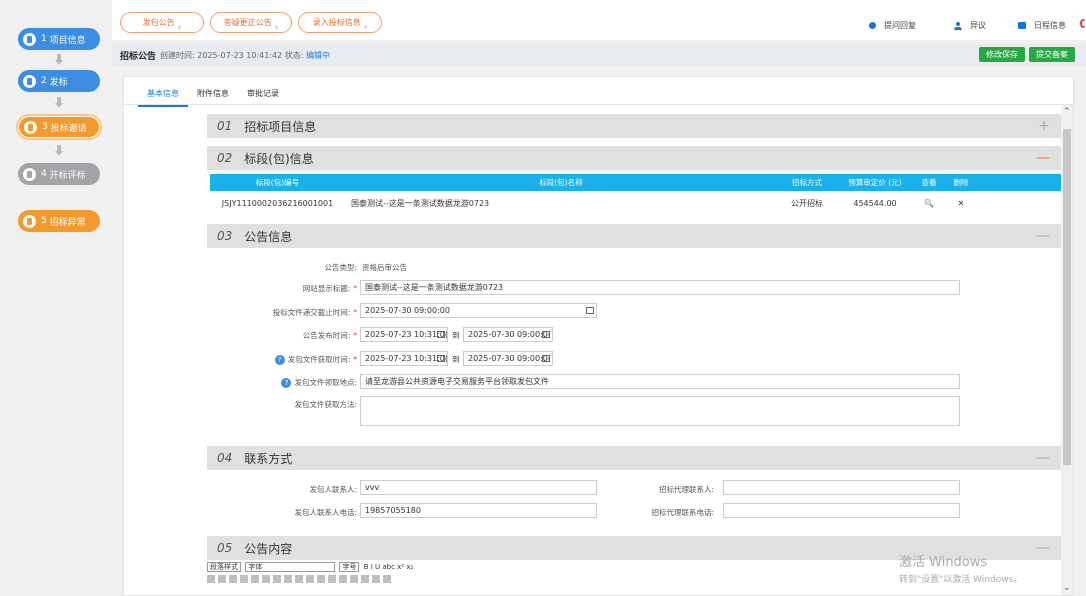 Image resolution: width=1086 pixels, height=596 pixels. I want to click on table-icon, so click(343, 579).